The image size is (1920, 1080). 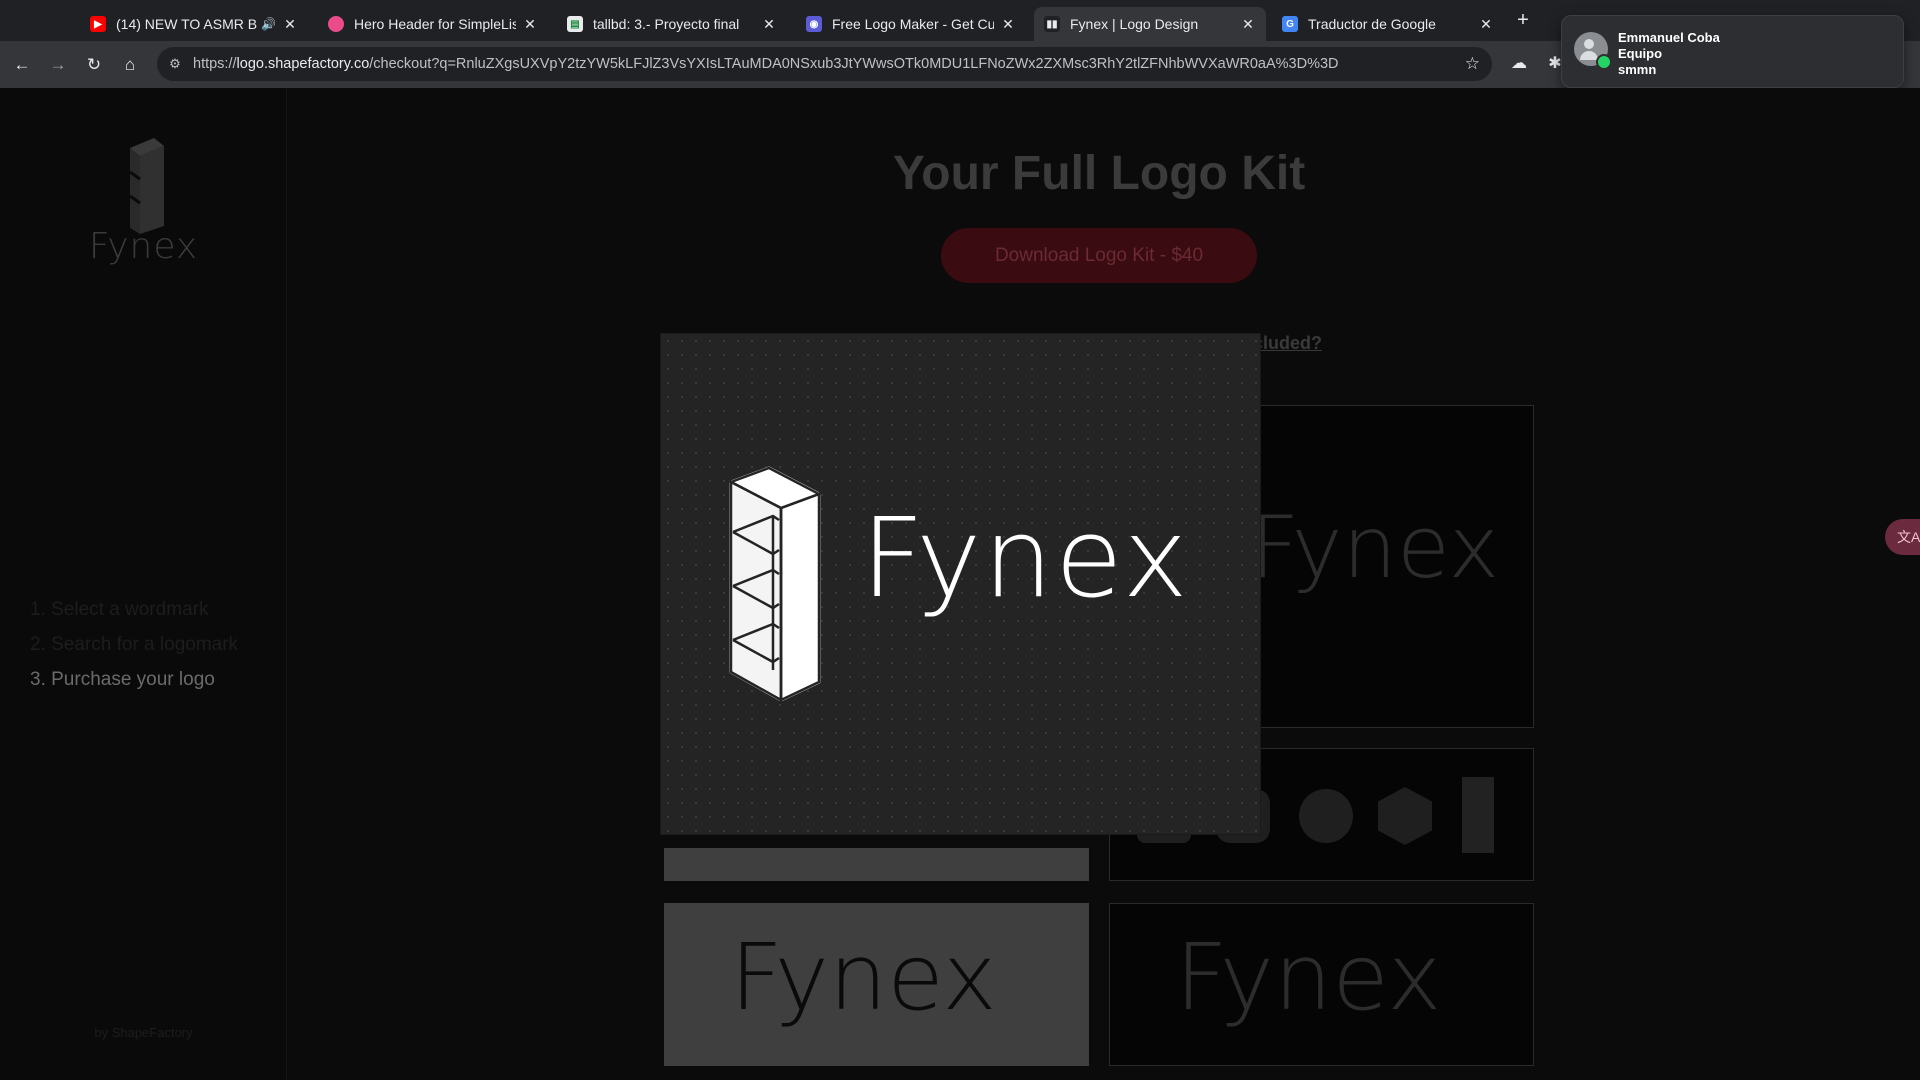 I want to click on notification-popup: Emmanuel Coba Equipo smmn, so click(x=1732, y=51).